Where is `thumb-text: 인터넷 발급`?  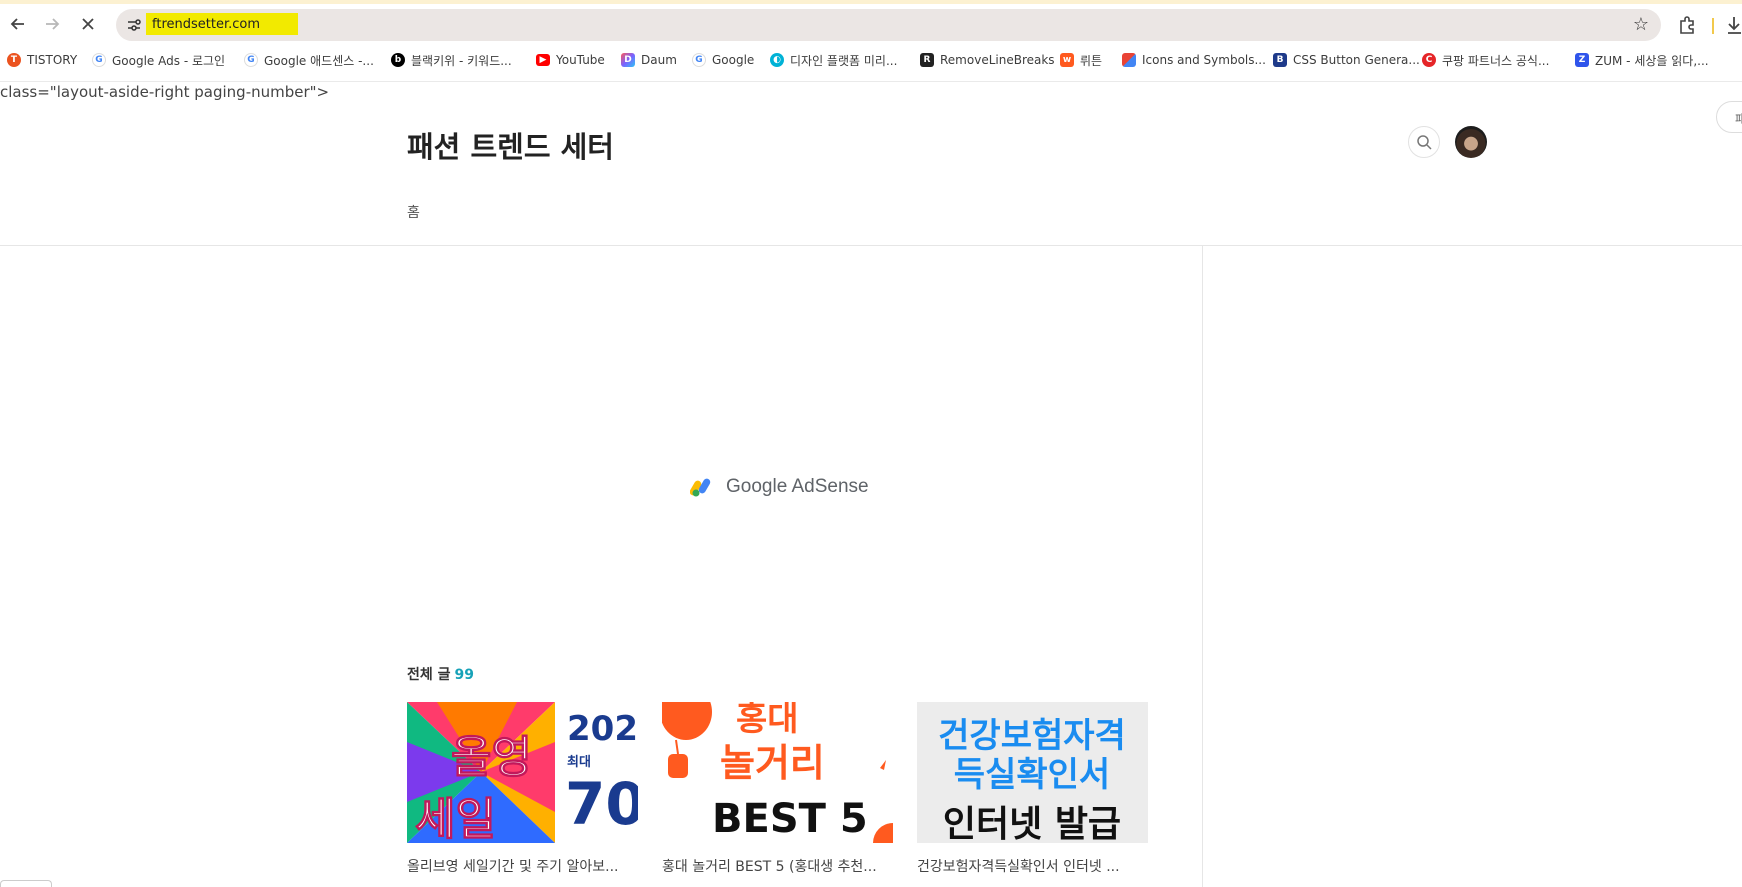
thumb-text: 인터넷 발급 is located at coordinates (1032, 823).